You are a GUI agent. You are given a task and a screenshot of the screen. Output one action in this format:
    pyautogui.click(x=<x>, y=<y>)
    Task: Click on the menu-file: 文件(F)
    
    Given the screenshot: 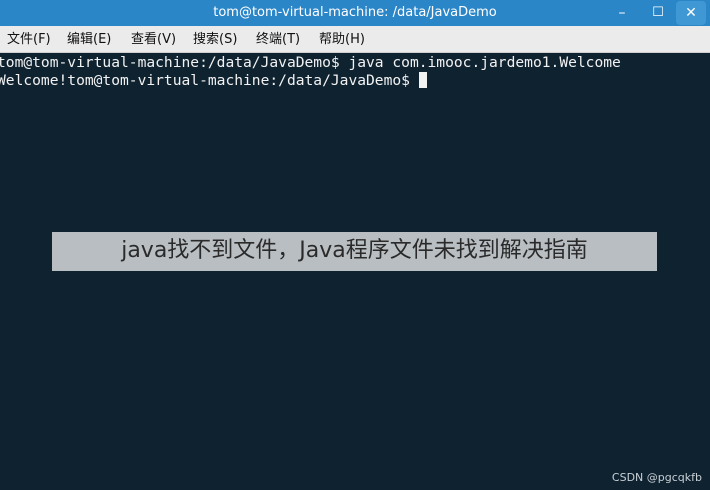 What is the action you would take?
    pyautogui.click(x=29, y=39)
    